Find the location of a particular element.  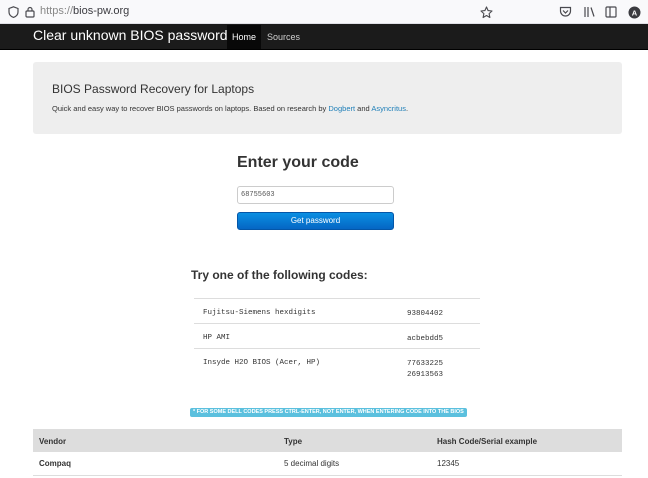

example-cell: 12345 is located at coordinates (448, 463).